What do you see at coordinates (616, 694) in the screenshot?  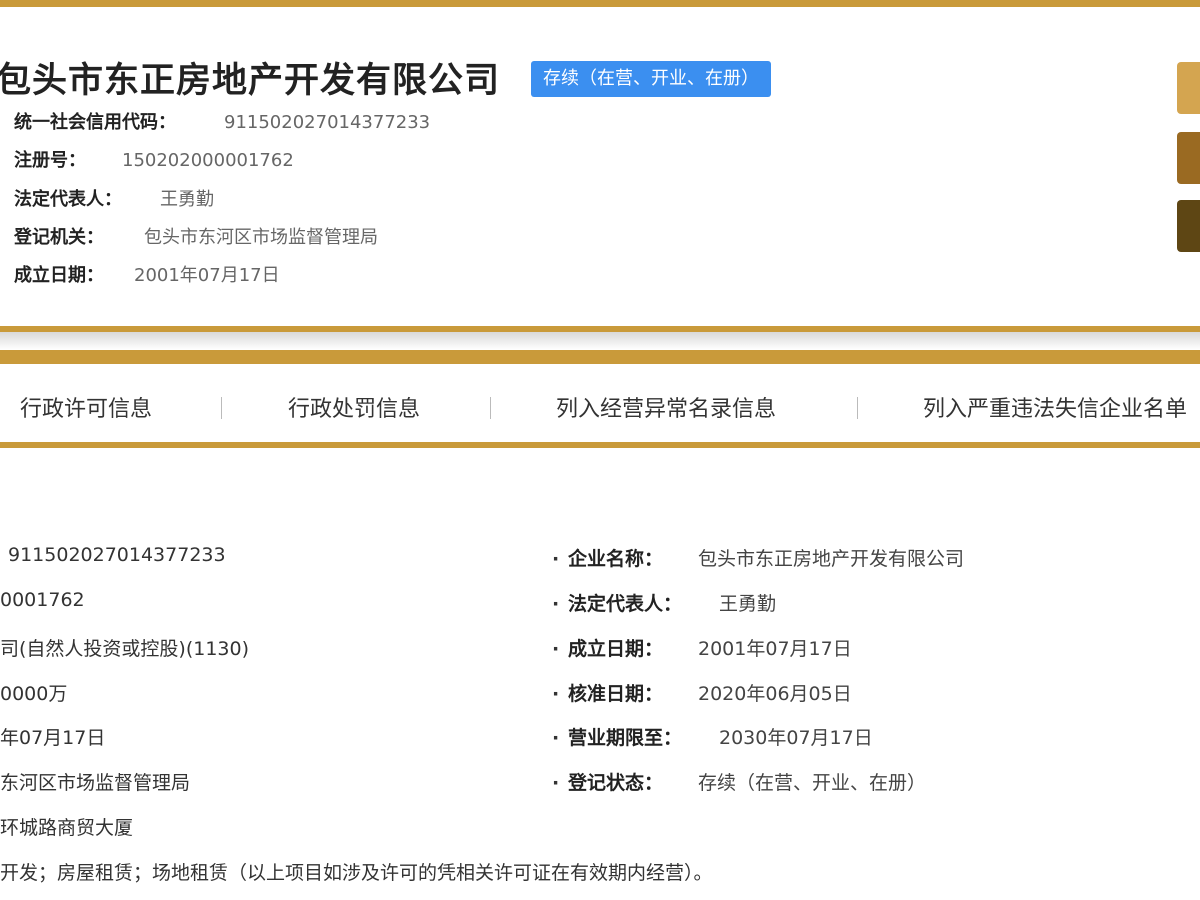 I see `detail-label: 核准日期：` at bounding box center [616, 694].